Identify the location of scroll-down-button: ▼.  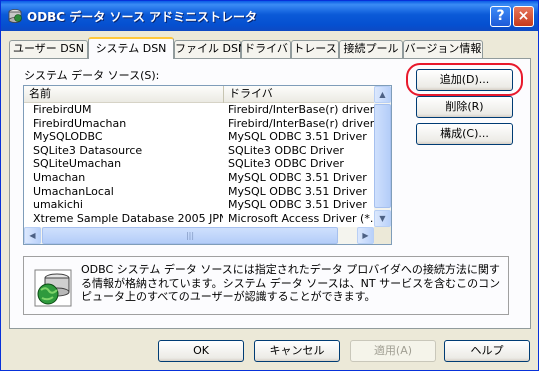
(382, 218).